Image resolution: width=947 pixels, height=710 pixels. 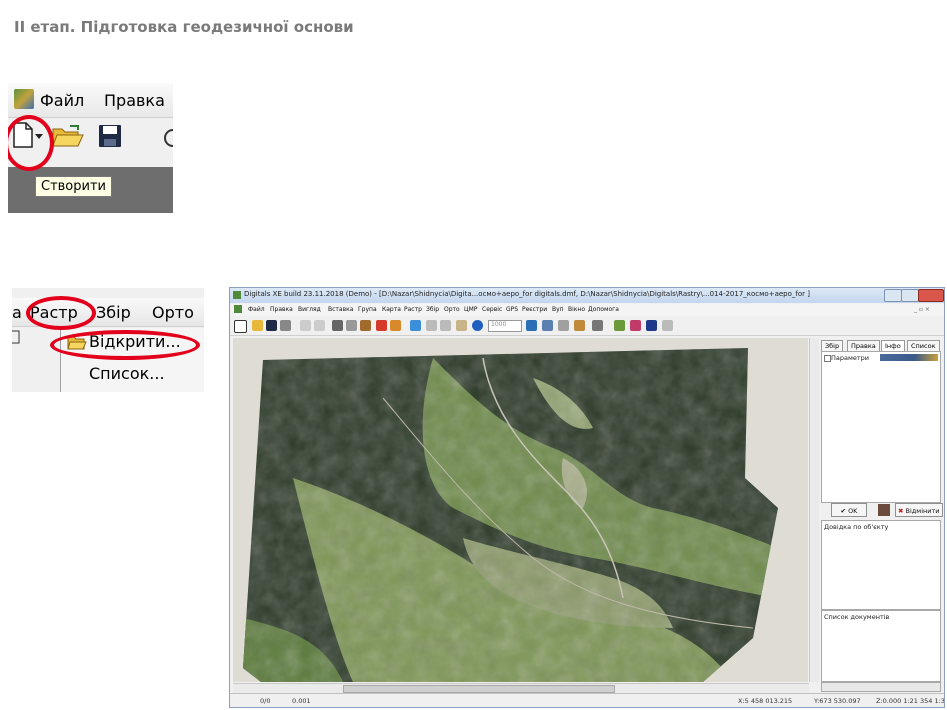 I want to click on raster-icon, so click(x=531, y=325).